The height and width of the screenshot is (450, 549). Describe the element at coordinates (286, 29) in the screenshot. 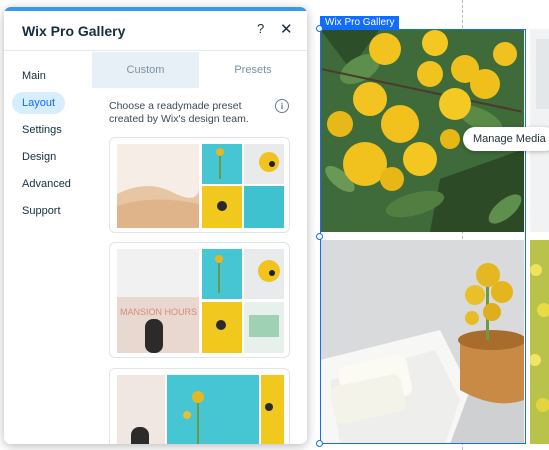

I see `close-icon: ✕` at that location.